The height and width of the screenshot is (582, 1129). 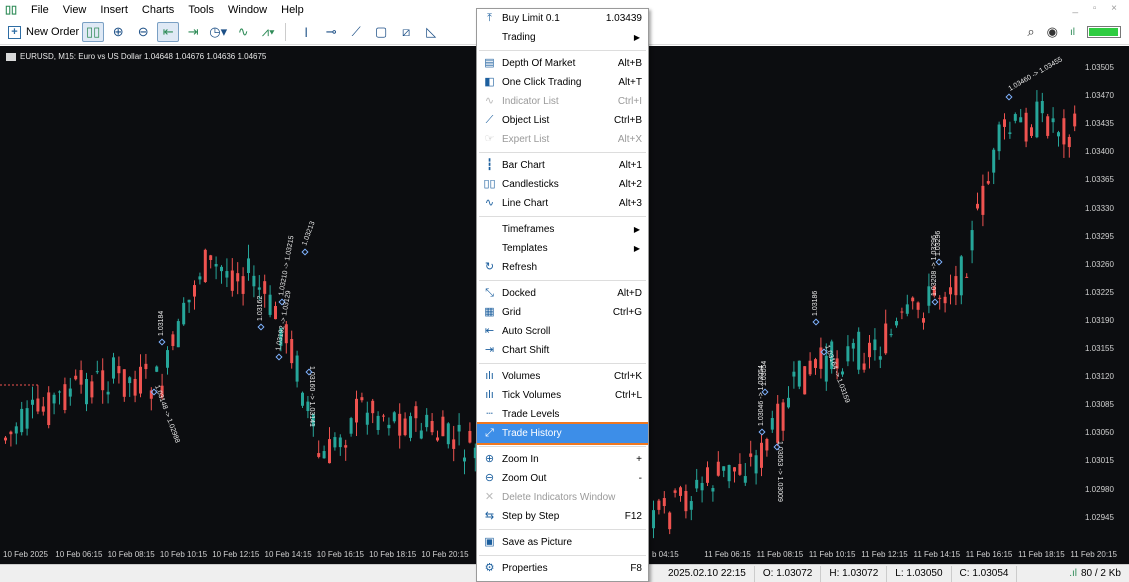 I want to click on time-label: 11 Feb 08:15, so click(x=780, y=554).